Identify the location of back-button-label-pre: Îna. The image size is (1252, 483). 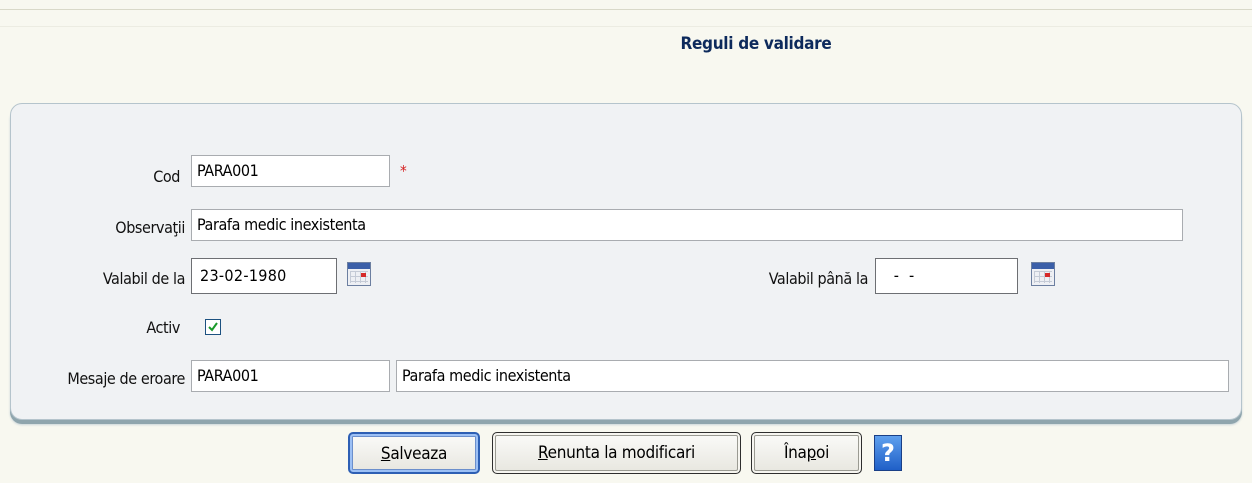
(795, 453).